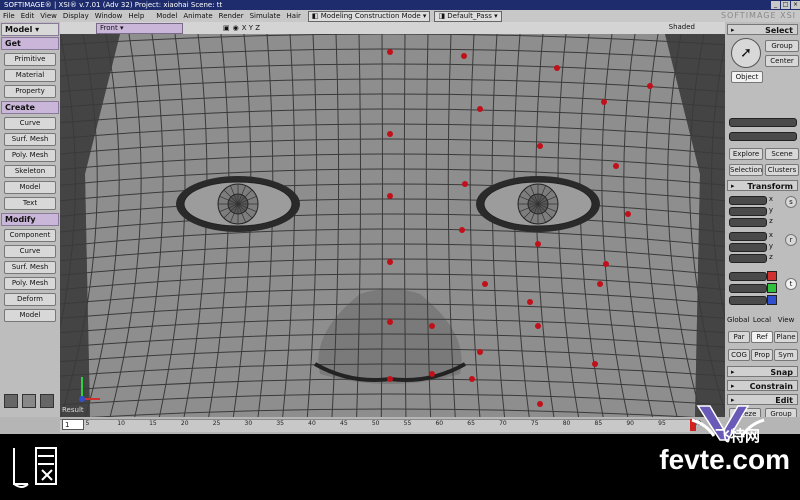  I want to click on local-button: Local, so click(762, 320).